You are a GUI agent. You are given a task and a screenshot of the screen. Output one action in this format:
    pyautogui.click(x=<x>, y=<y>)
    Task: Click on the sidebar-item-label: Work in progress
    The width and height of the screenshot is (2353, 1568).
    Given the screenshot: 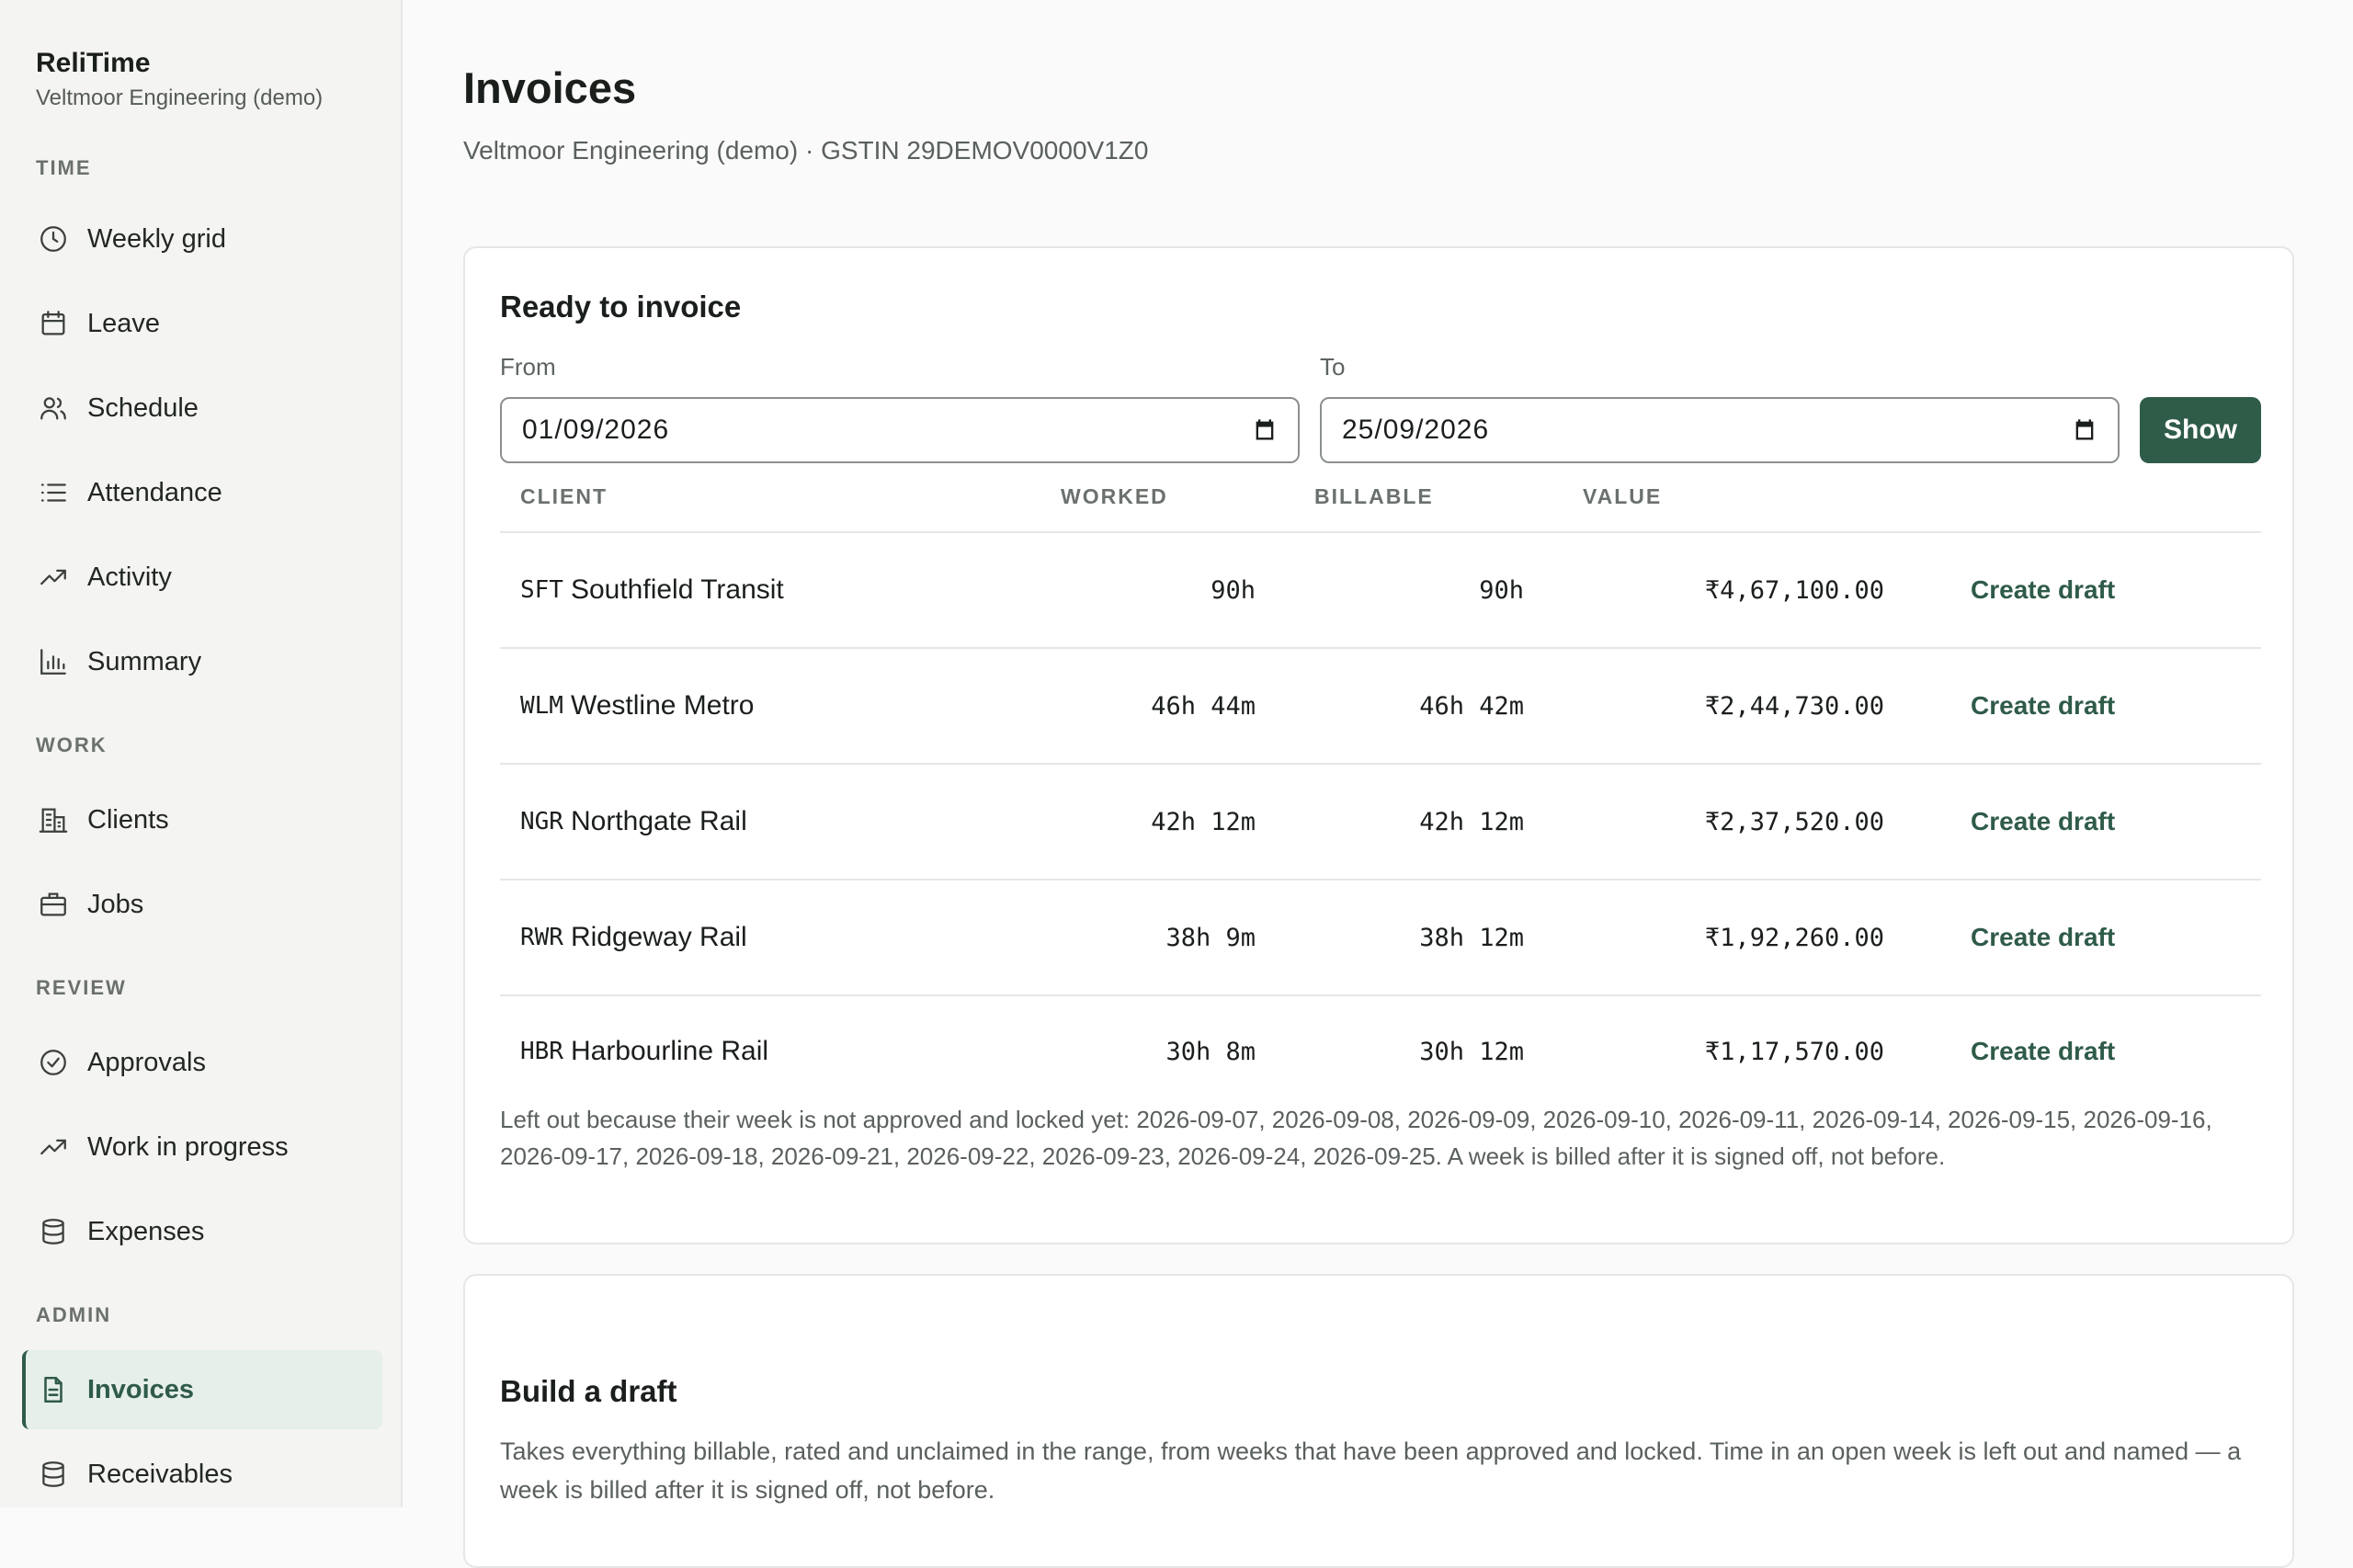 What is the action you would take?
    pyautogui.click(x=188, y=1146)
    